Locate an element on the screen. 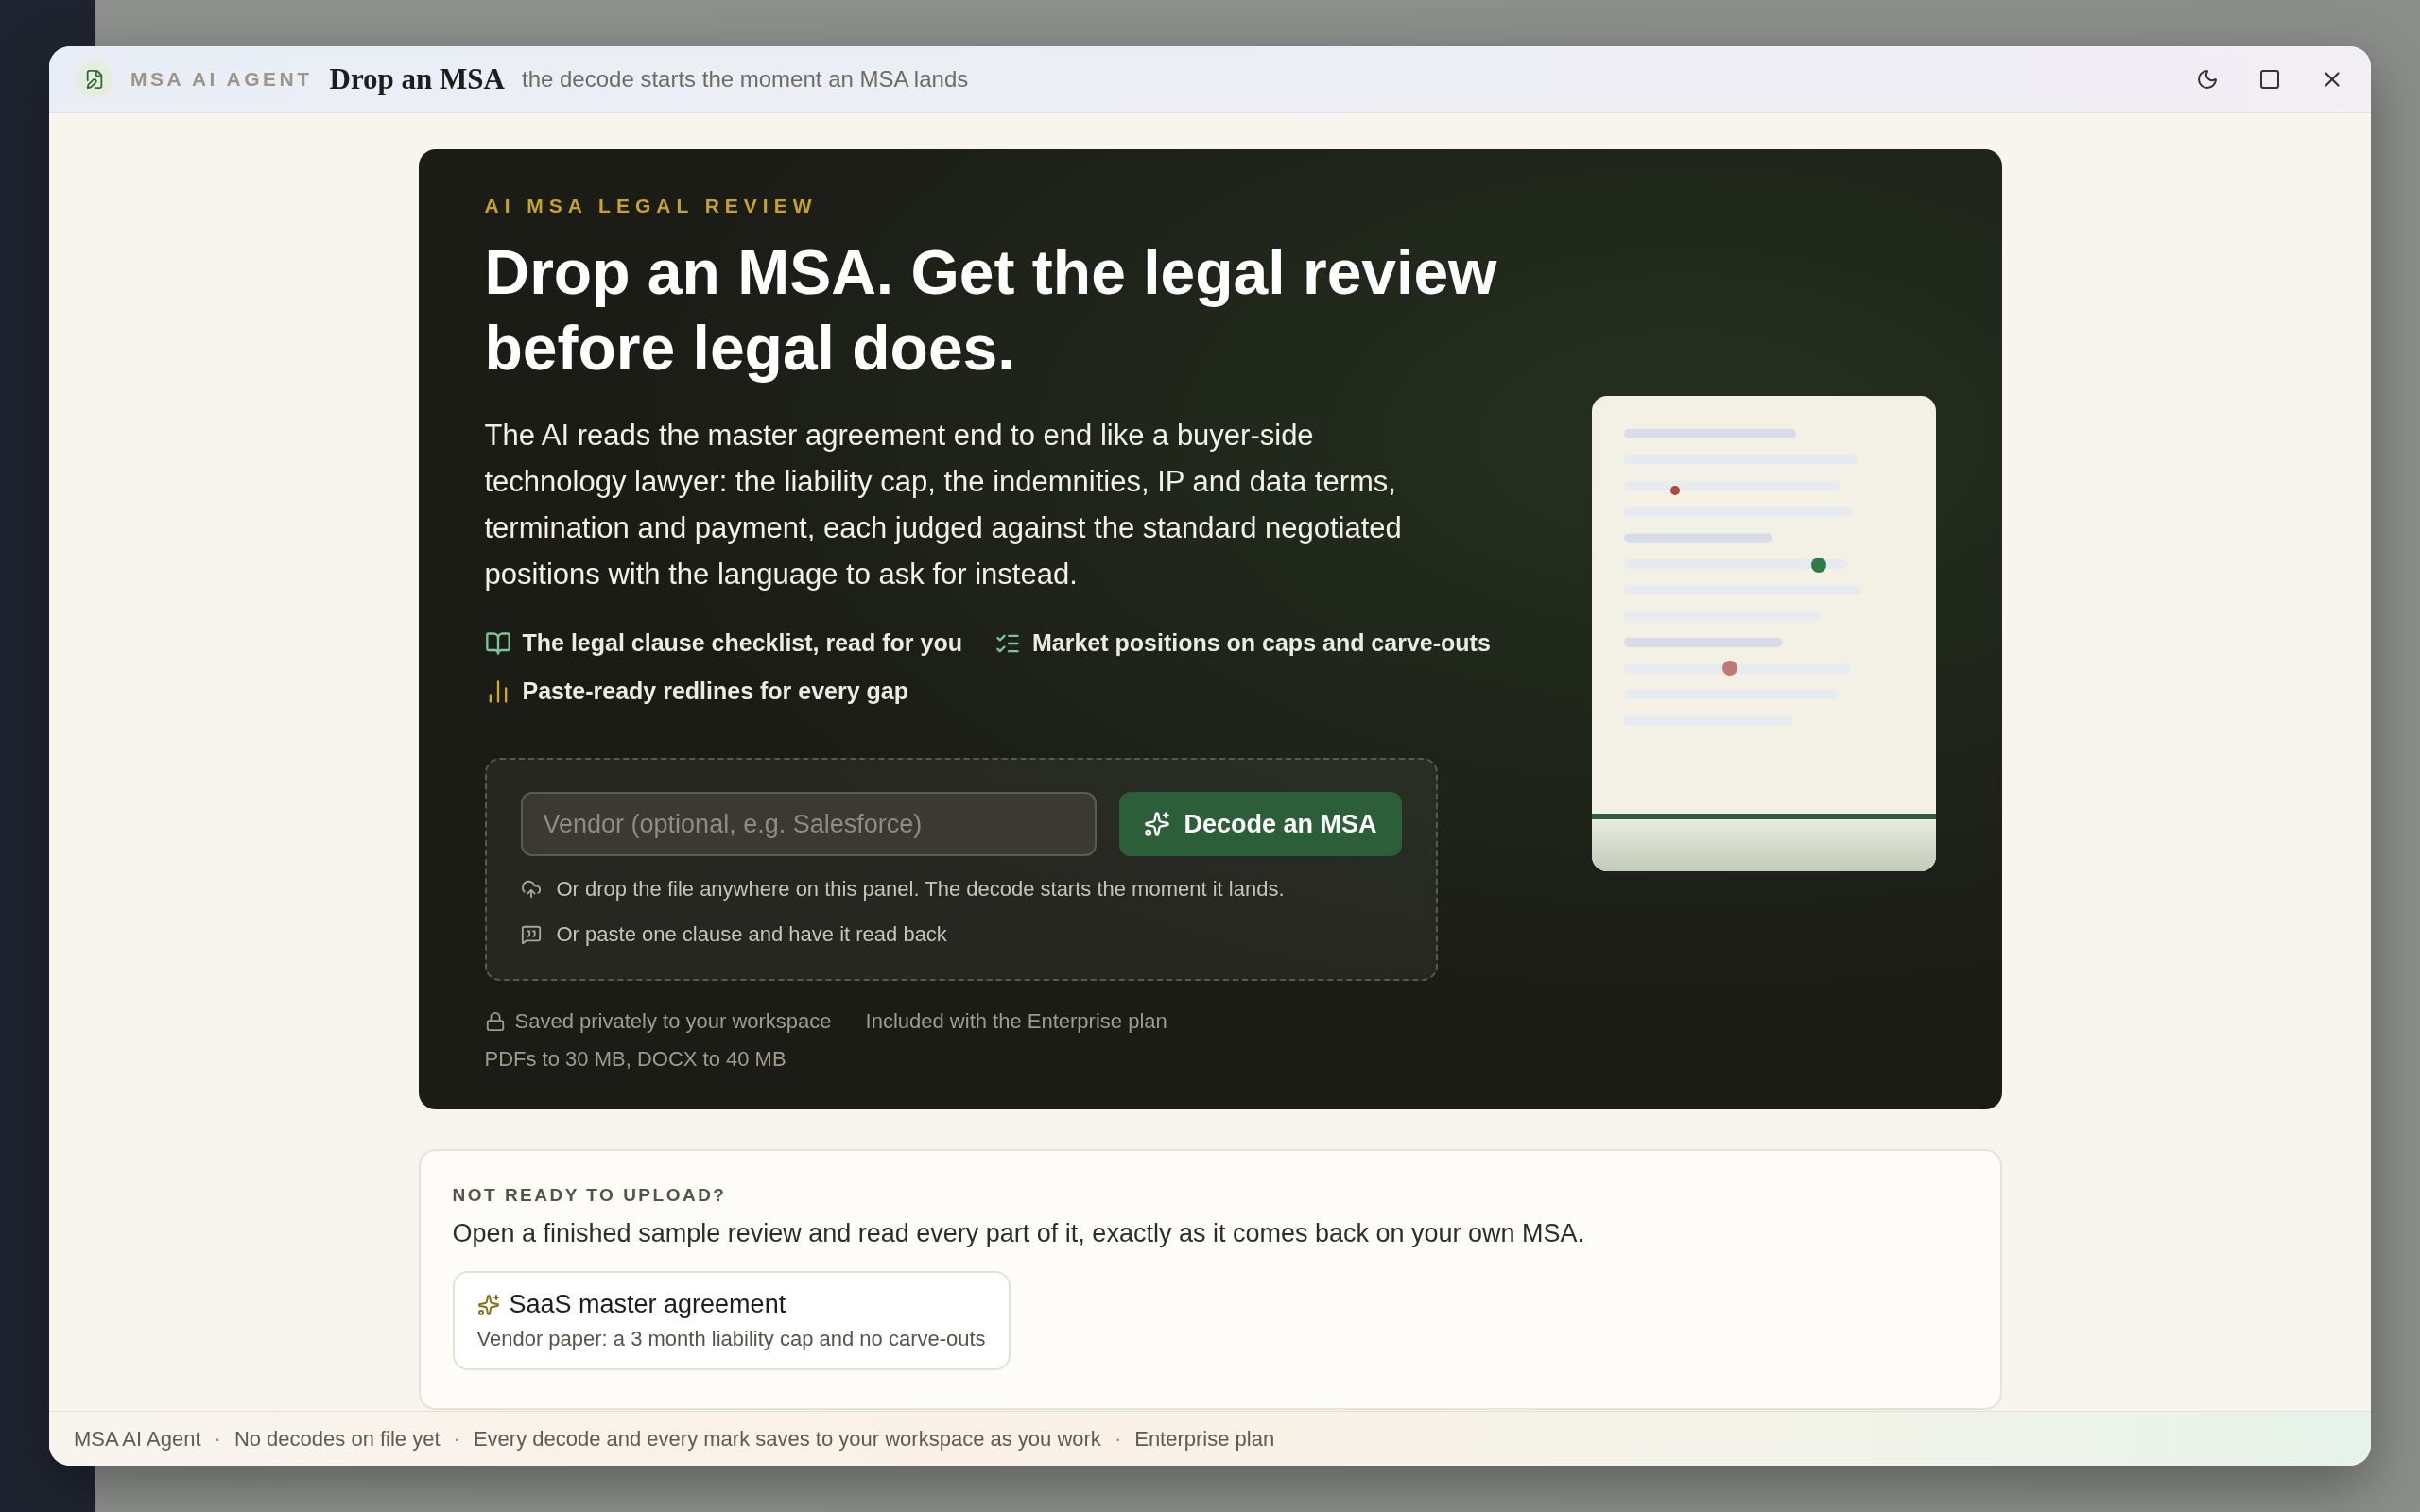 Image resolution: width=2420 pixels, height=1512 pixels. hero-eyebrow: AI MSA LEGAL REVIEW is located at coordinates (651, 206).